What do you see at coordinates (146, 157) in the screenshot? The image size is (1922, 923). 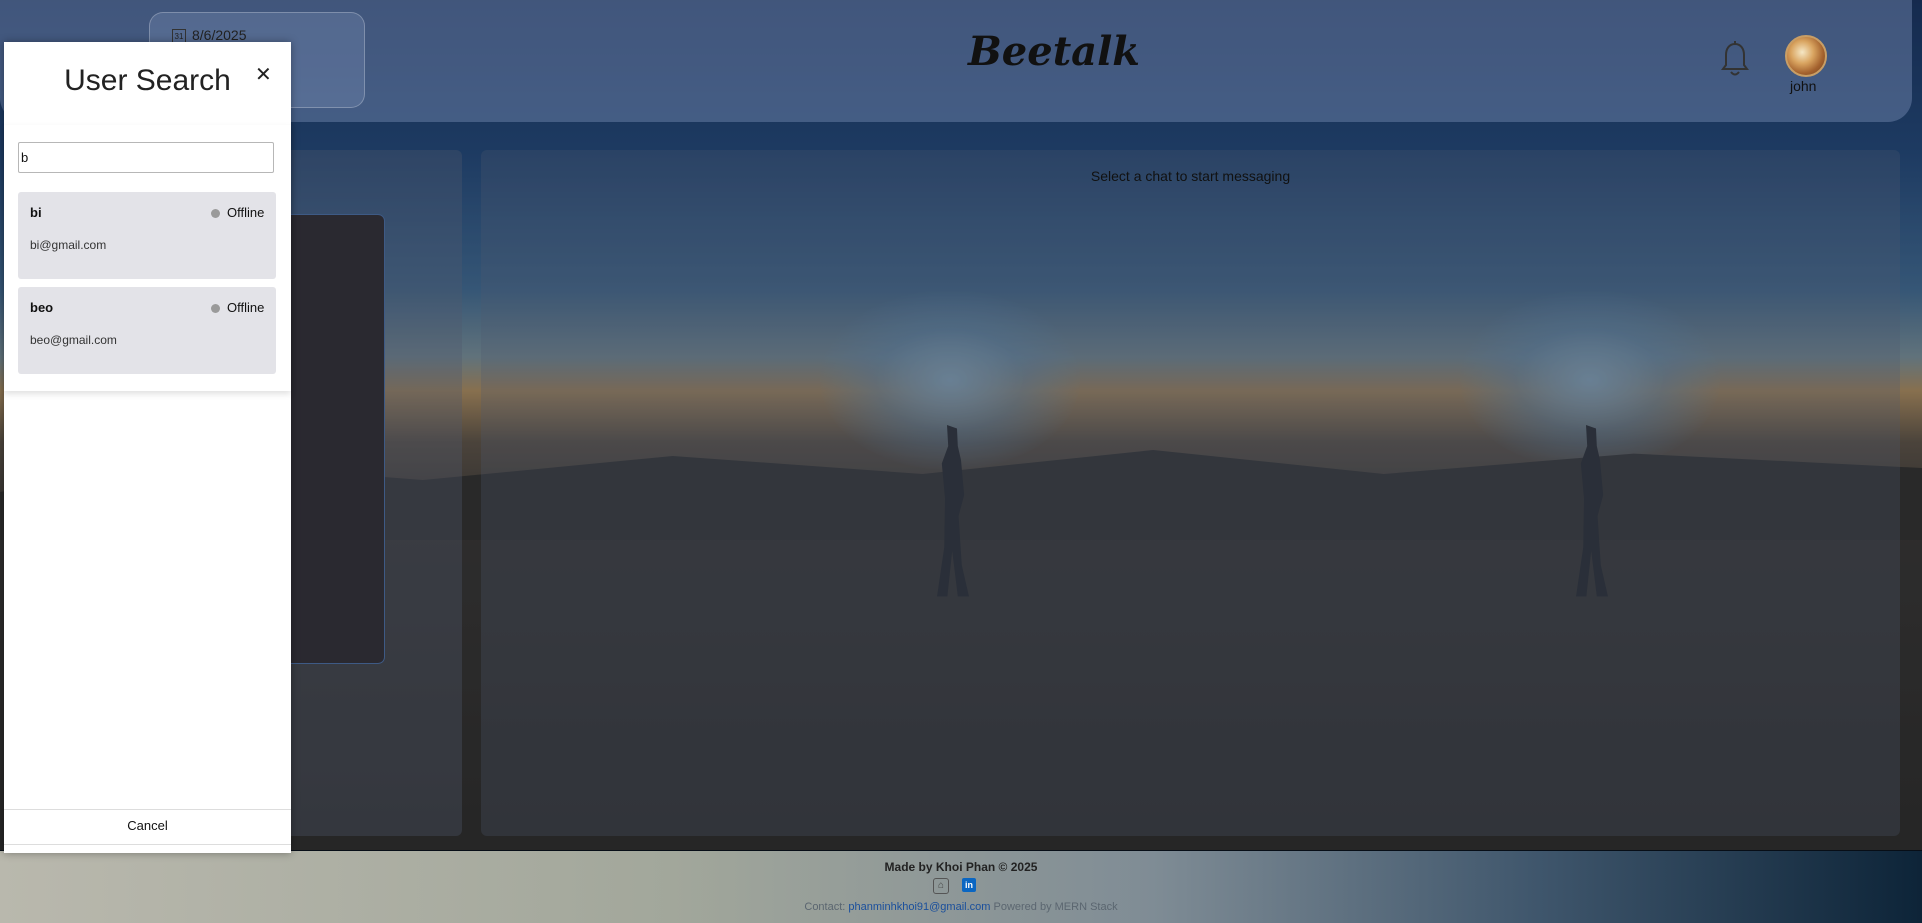 I see `search-input` at bounding box center [146, 157].